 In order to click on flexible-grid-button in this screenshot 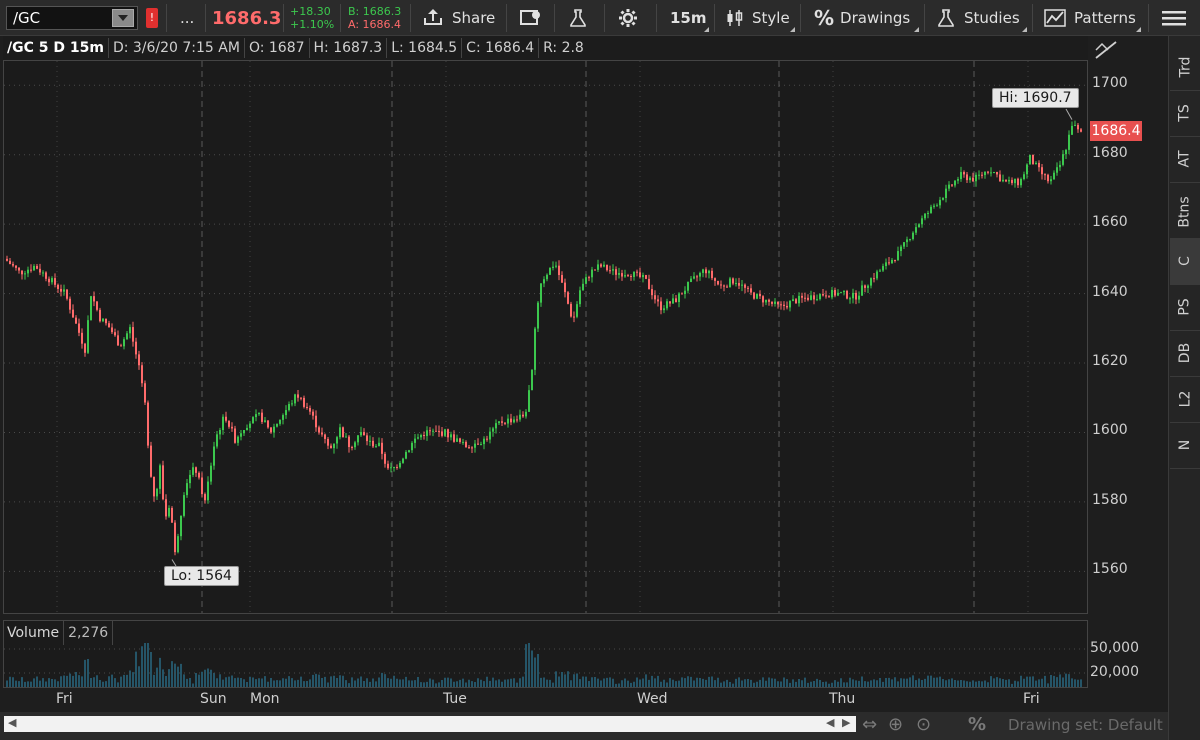, I will do `click(531, 18)`.